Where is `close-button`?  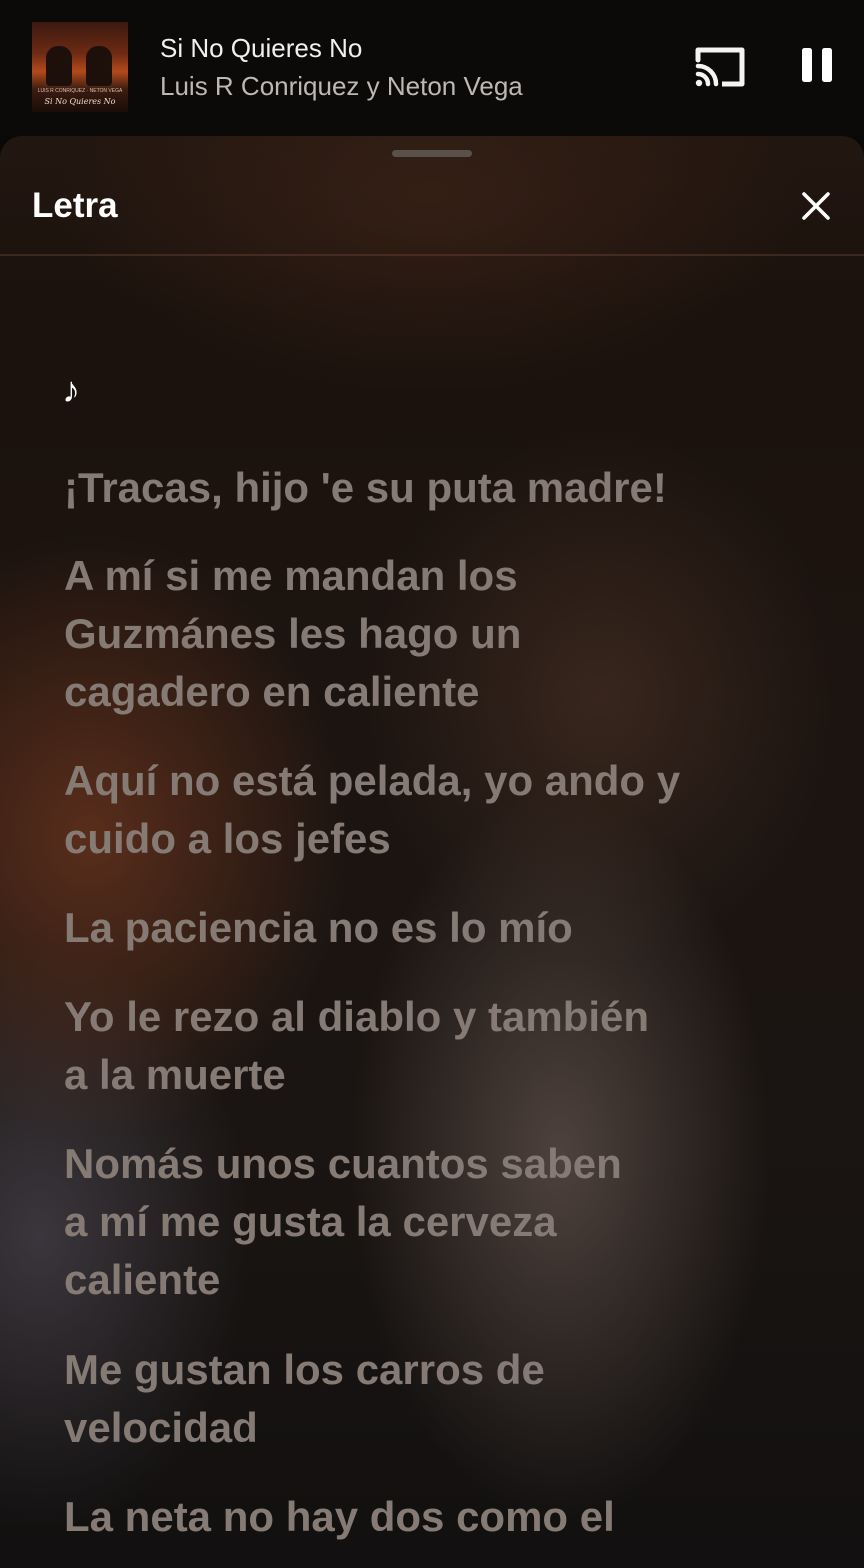
close-button is located at coordinates (816, 206).